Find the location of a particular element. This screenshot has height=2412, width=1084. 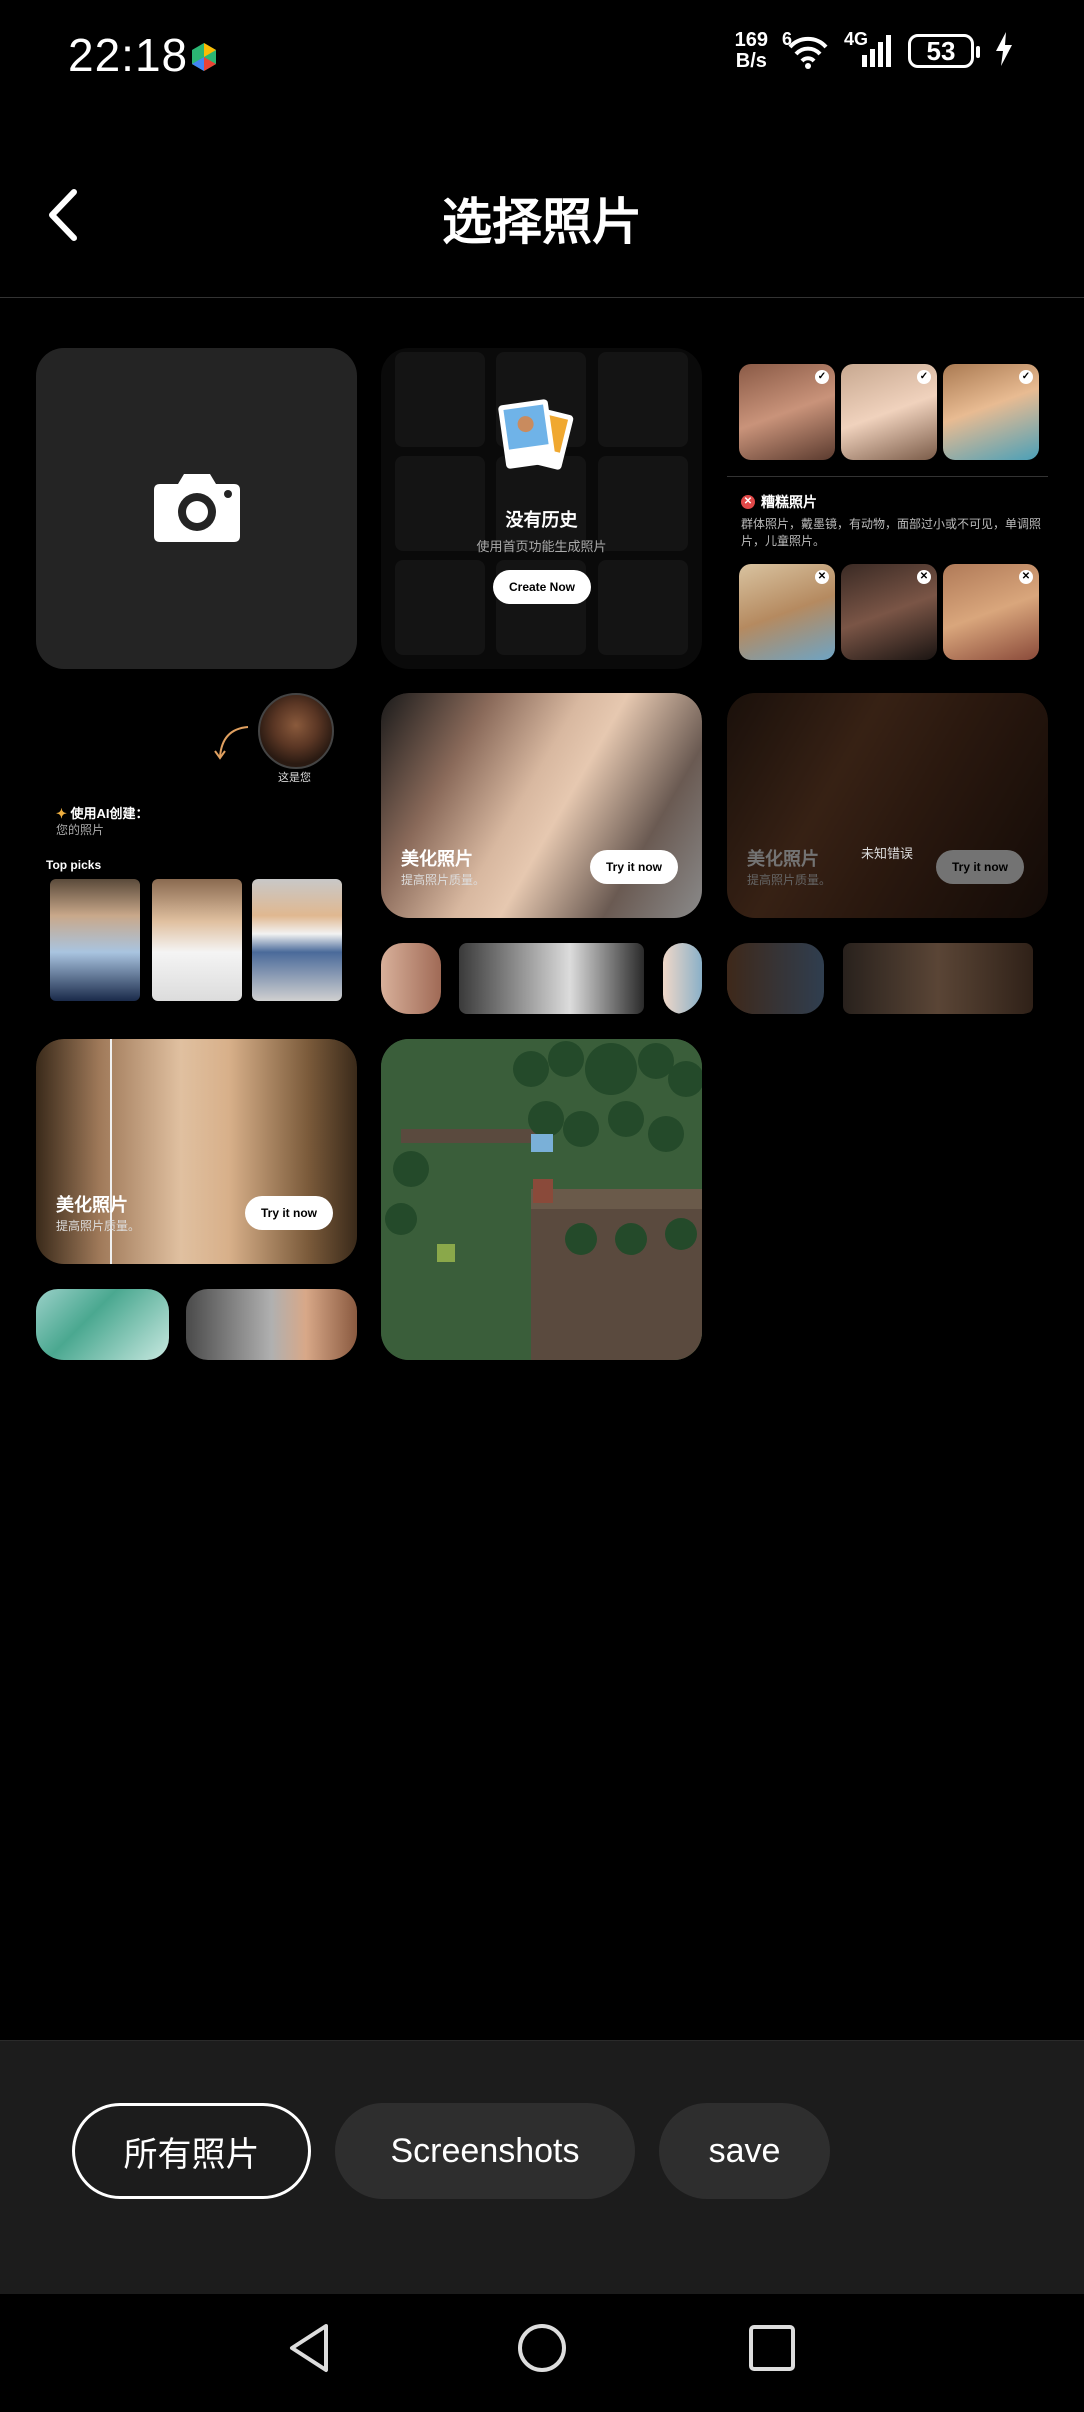

back-triangle-icon is located at coordinates (310, 2348).